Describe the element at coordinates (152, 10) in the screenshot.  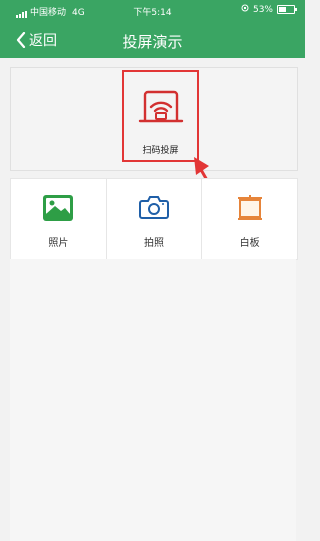
I see `status-bar: 中国移动 4G 下午5:14 53%` at that location.